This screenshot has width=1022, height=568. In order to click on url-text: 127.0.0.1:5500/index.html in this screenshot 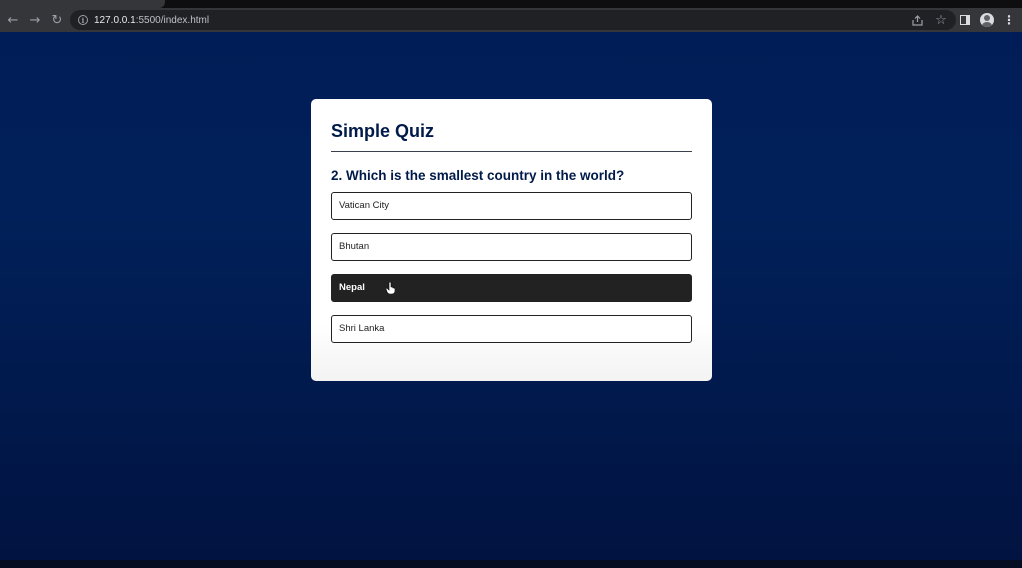, I will do `click(151, 20)`.